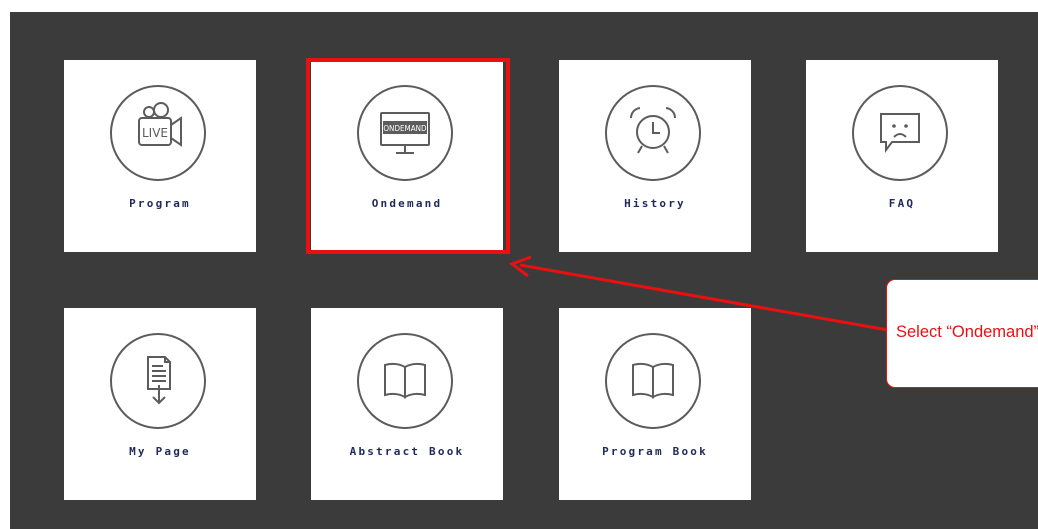 This screenshot has width=1038, height=529. Describe the element at coordinates (407, 451) in the screenshot. I see `tile-abstract-book-label: Abstract Book` at that location.